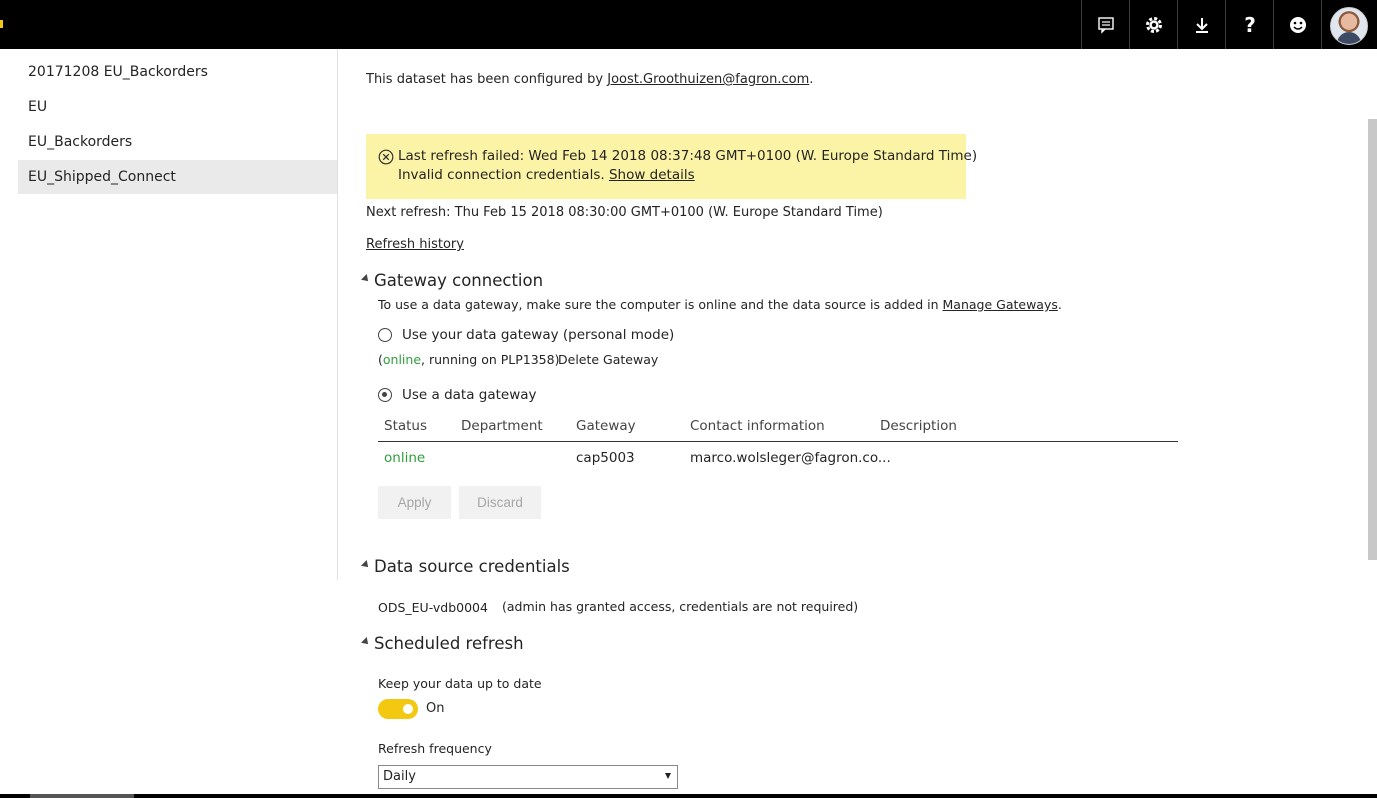 Image resolution: width=1377 pixels, height=798 pixels. Describe the element at coordinates (435, 708) in the screenshot. I see `toggle-state-label: On` at that location.